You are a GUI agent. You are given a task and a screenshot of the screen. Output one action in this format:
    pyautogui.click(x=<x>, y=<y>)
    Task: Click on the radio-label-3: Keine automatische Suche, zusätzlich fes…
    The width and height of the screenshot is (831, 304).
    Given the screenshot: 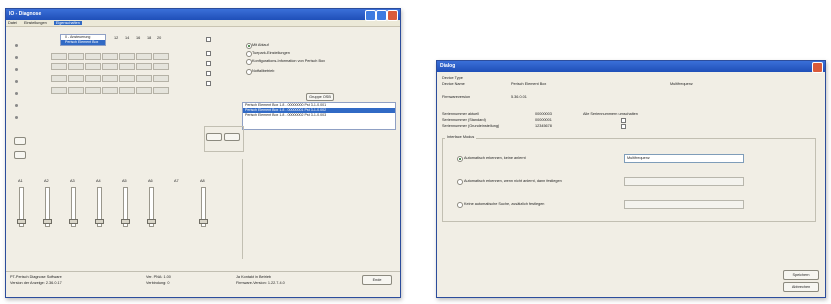 What is the action you would take?
    pyautogui.click(x=504, y=204)
    